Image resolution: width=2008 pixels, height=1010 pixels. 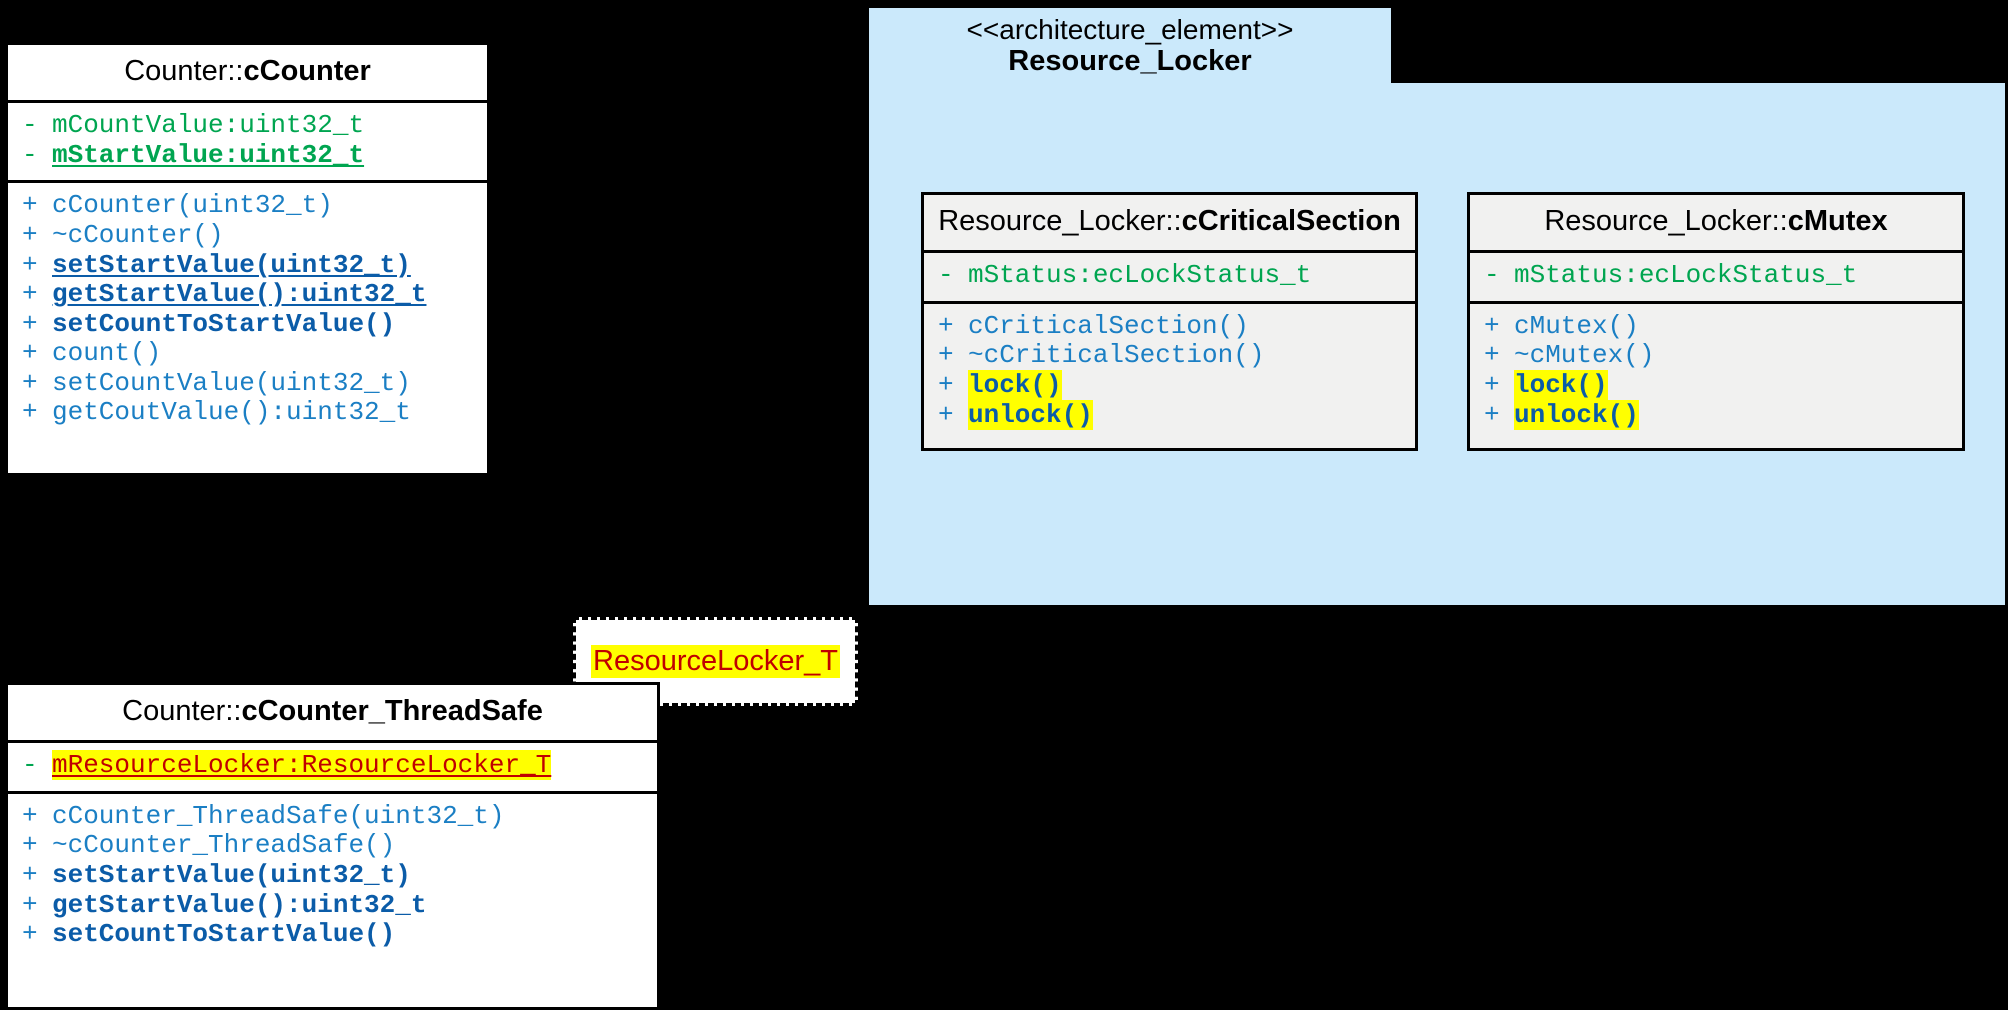 I want to click on method-row: + ~cCounter(), so click(x=247, y=236).